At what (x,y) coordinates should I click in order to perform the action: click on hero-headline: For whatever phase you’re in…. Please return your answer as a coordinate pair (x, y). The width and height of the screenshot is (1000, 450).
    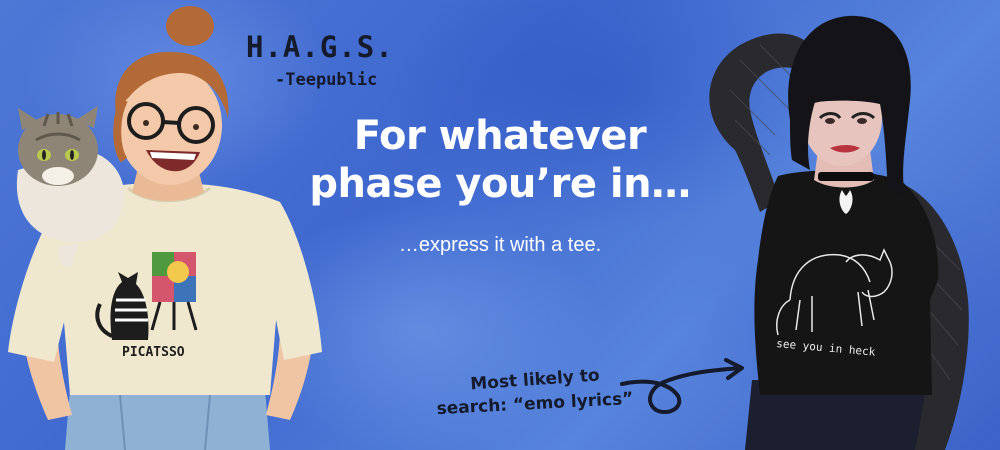
    Looking at the image, I should click on (500, 160).